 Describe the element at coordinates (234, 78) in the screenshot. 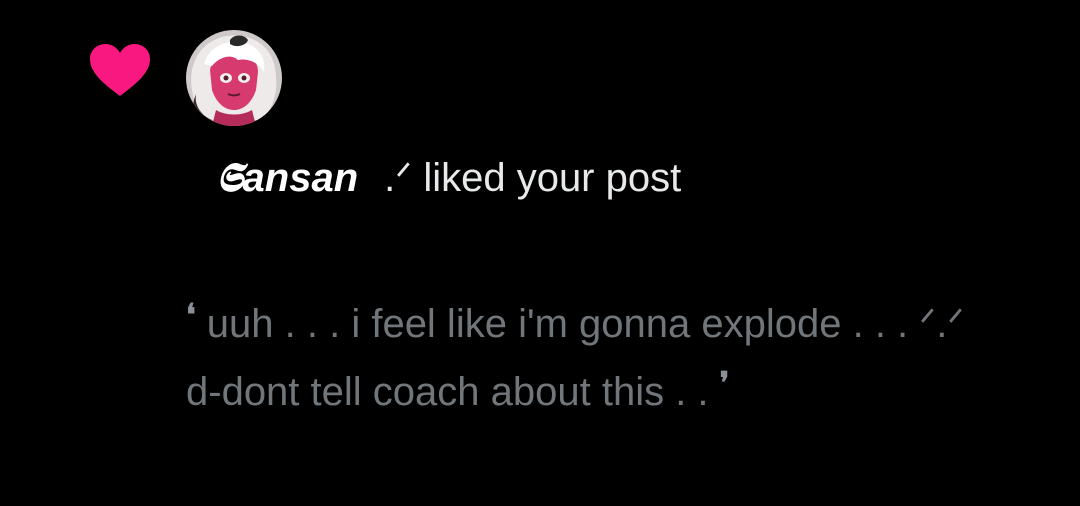

I see `avatar` at that location.